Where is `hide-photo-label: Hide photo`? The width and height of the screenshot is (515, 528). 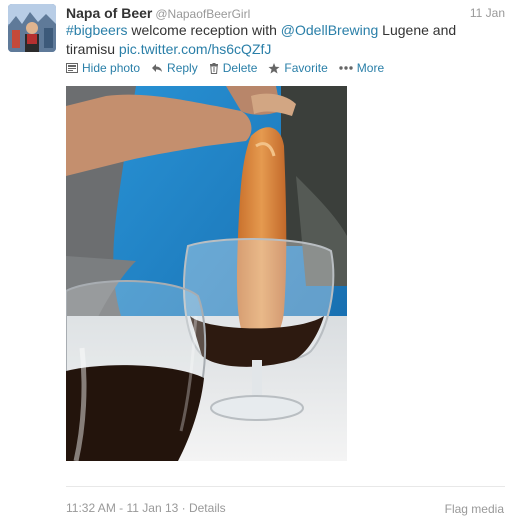 hide-photo-label: Hide photo is located at coordinates (111, 68).